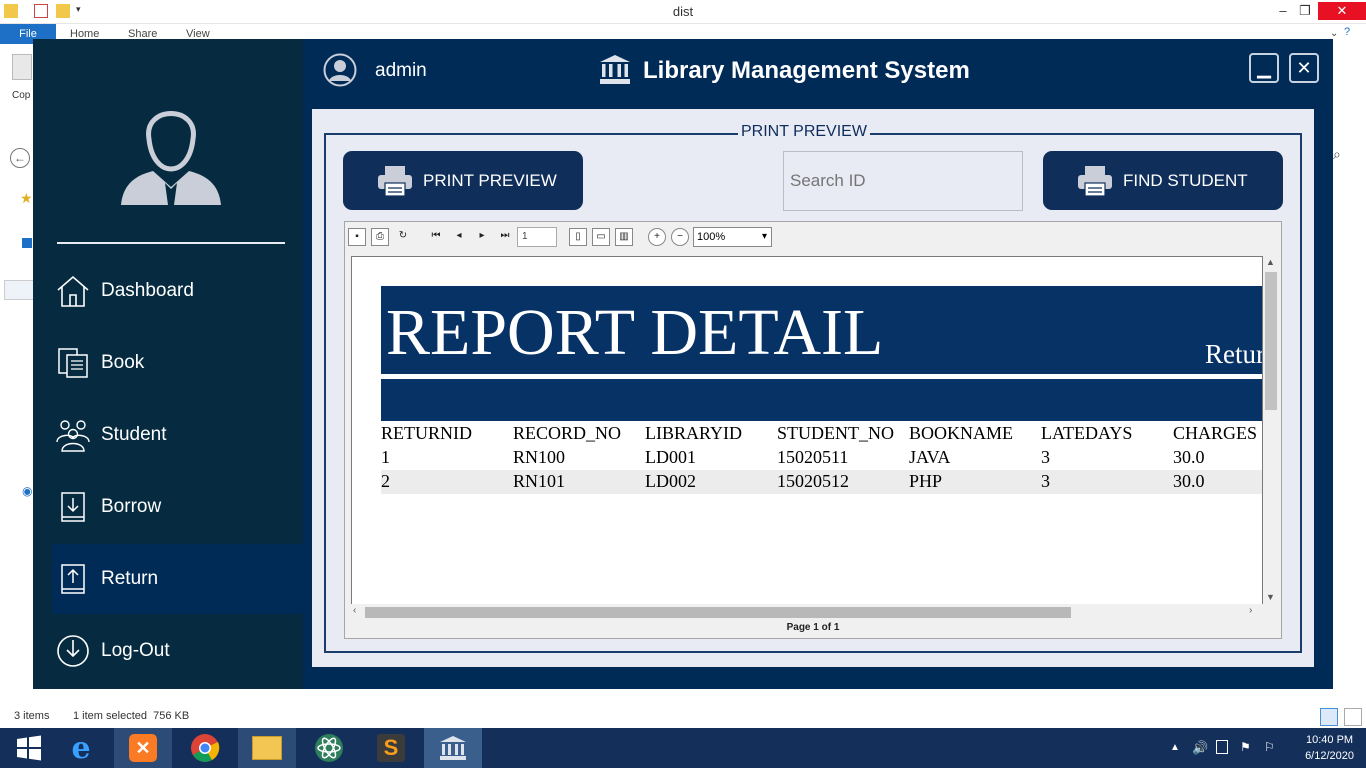 This screenshot has width=1366, height=768. What do you see at coordinates (21, 95) in the screenshot?
I see `copy-label: Cop` at bounding box center [21, 95].